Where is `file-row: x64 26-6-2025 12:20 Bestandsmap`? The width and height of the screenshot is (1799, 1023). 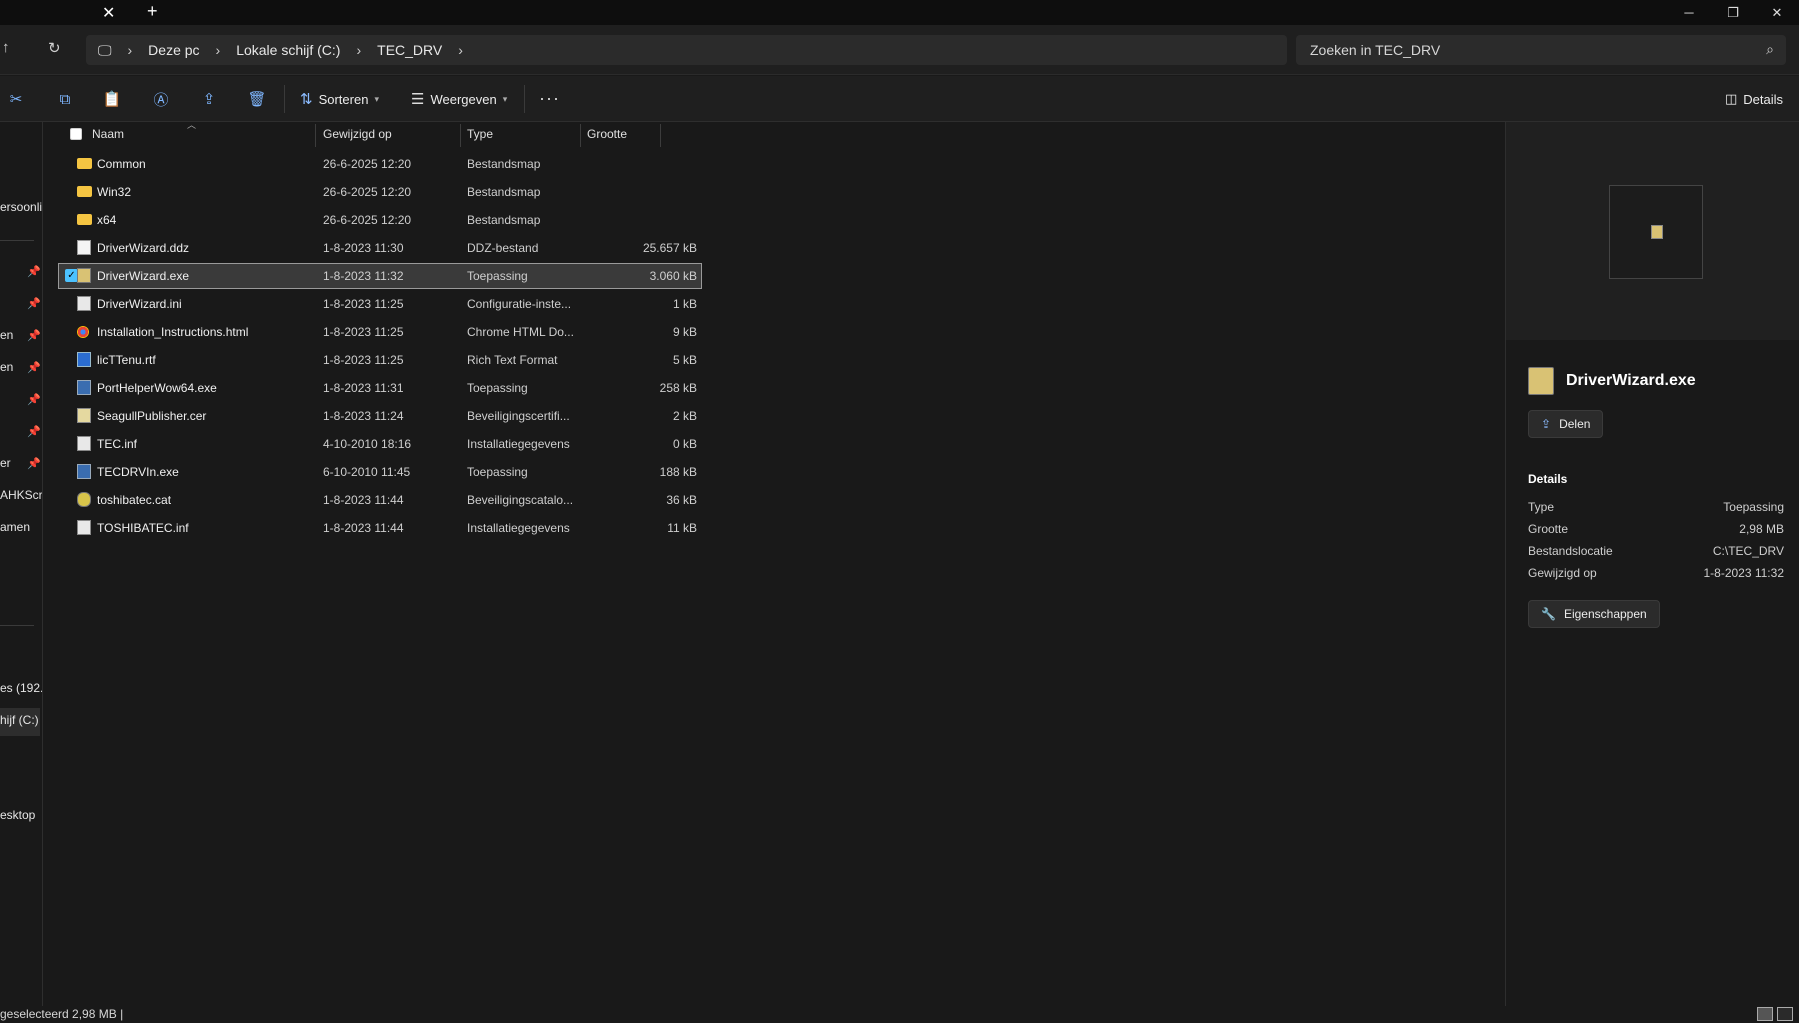 file-row: x64 26-6-2025 12:20 Bestandsmap is located at coordinates (380, 220).